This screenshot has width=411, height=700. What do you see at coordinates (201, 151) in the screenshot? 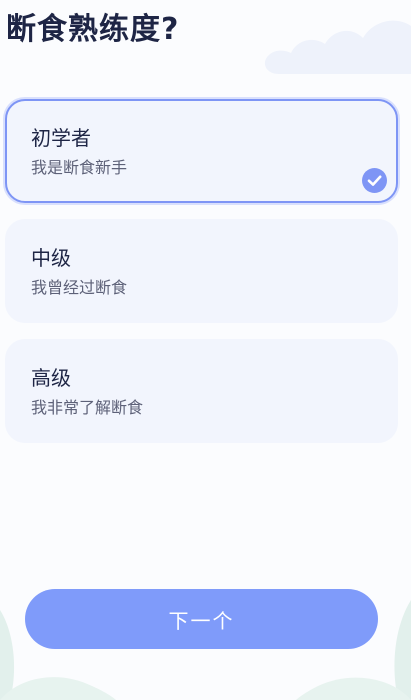
I see `option-beginner: 初学者 我是断食新手` at bounding box center [201, 151].